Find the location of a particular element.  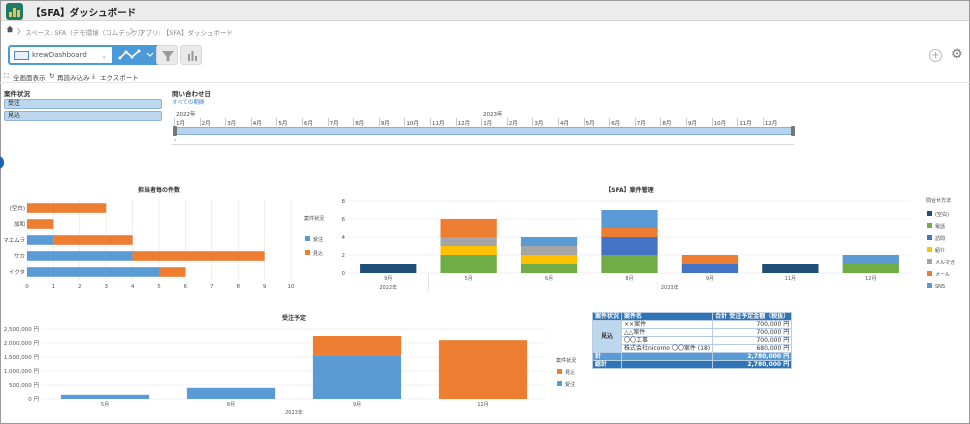

timeline-handle-start is located at coordinates (175, 131).